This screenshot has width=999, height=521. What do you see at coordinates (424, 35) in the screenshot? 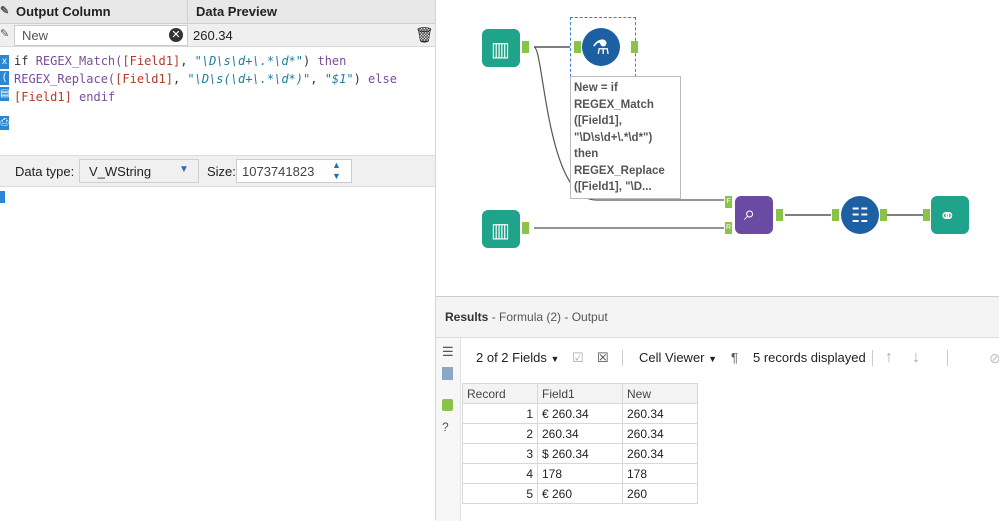
I see `delete-icon: 🗑` at bounding box center [424, 35].